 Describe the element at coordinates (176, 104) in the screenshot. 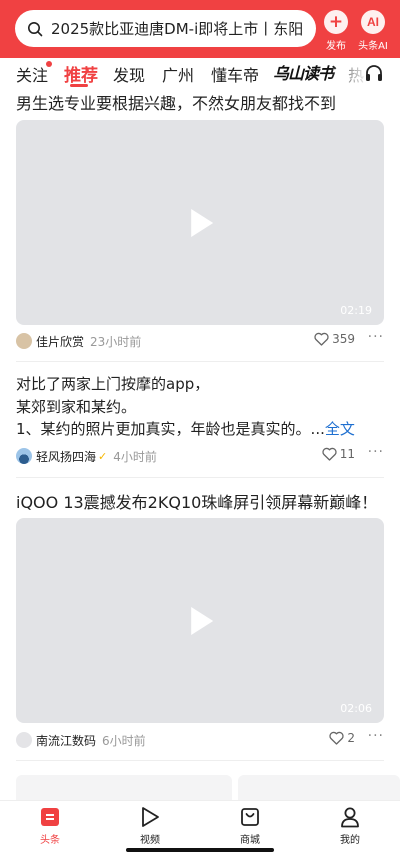

I see `article-title: 男生选专业要根据兴趣，不然女朋友都找不到` at that location.